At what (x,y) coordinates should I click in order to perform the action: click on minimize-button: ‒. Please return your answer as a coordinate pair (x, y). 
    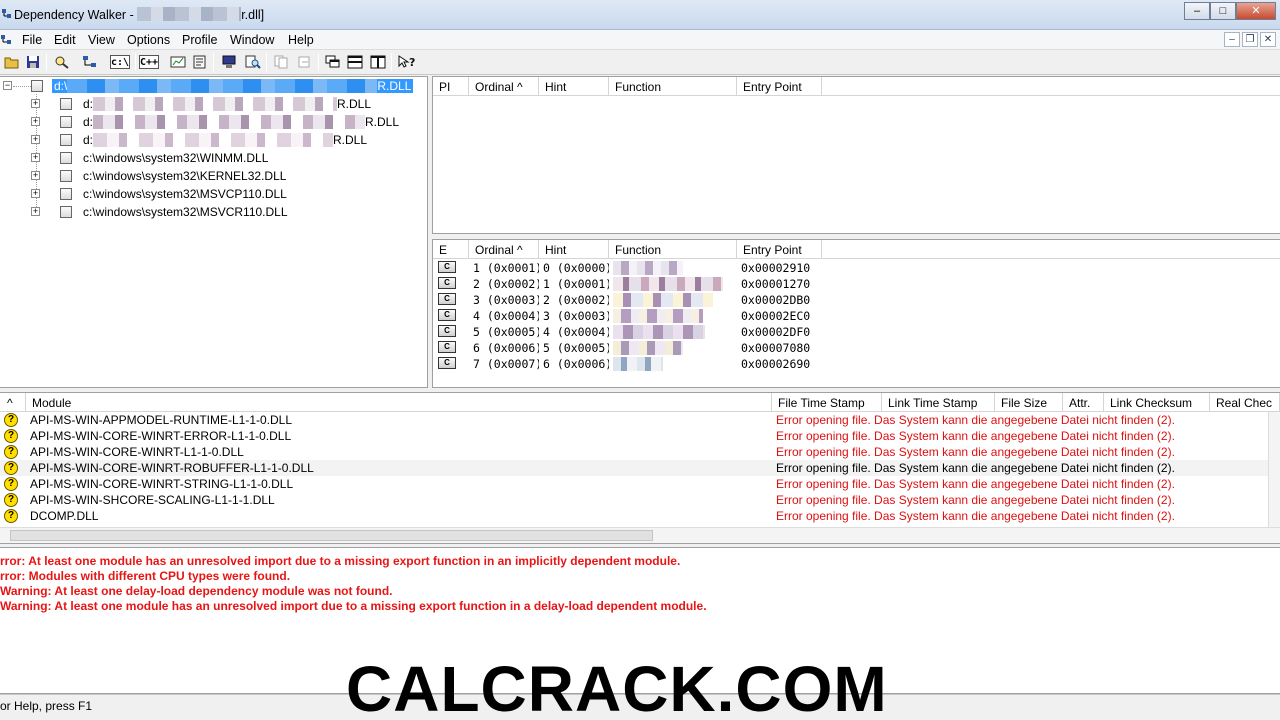
    Looking at the image, I should click on (1197, 11).